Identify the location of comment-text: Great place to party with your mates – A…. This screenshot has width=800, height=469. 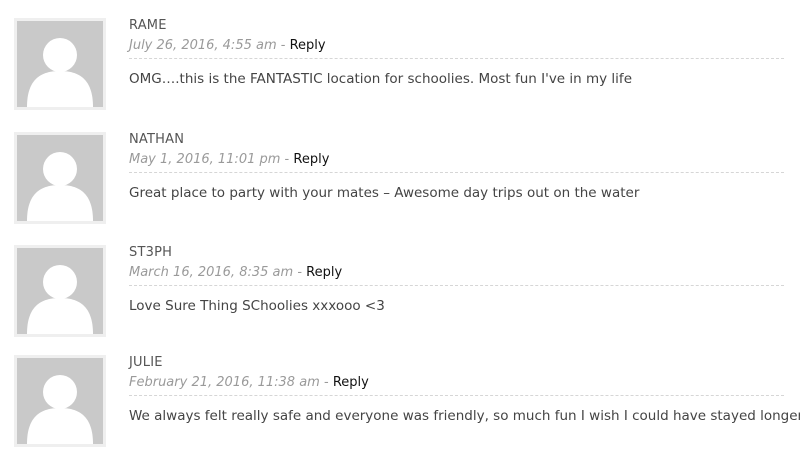
(384, 193).